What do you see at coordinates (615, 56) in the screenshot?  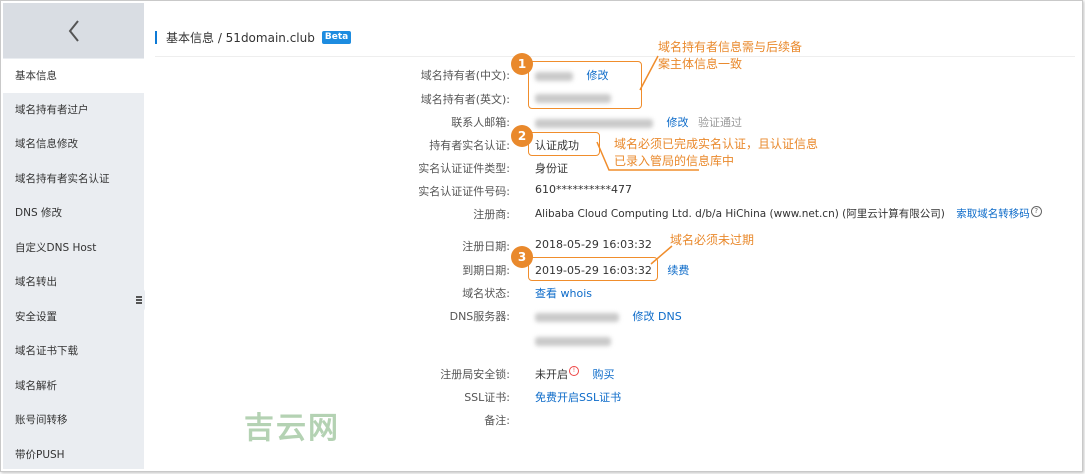 I see `divider` at bounding box center [615, 56].